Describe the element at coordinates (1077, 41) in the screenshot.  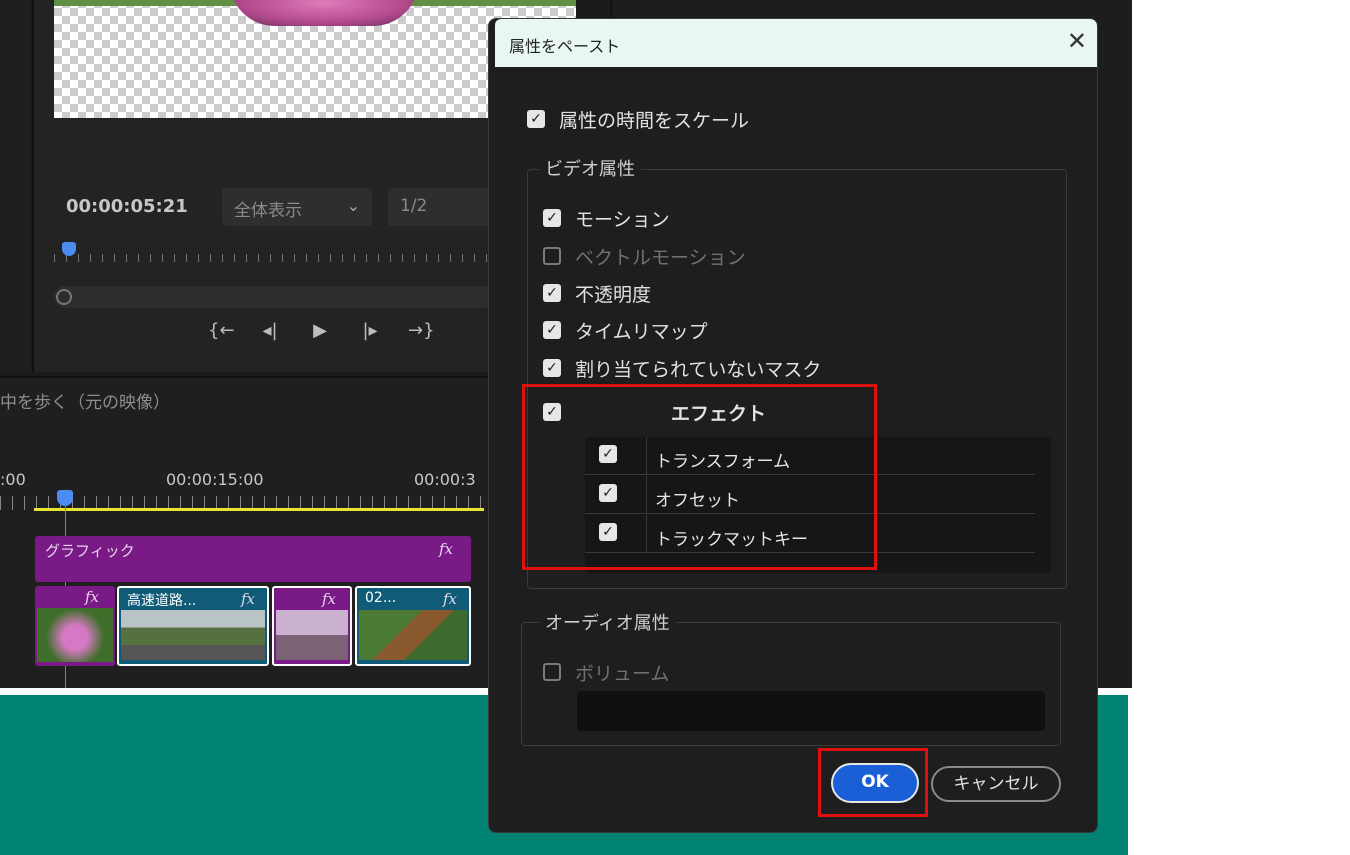
I see `close-icon: ✕` at that location.